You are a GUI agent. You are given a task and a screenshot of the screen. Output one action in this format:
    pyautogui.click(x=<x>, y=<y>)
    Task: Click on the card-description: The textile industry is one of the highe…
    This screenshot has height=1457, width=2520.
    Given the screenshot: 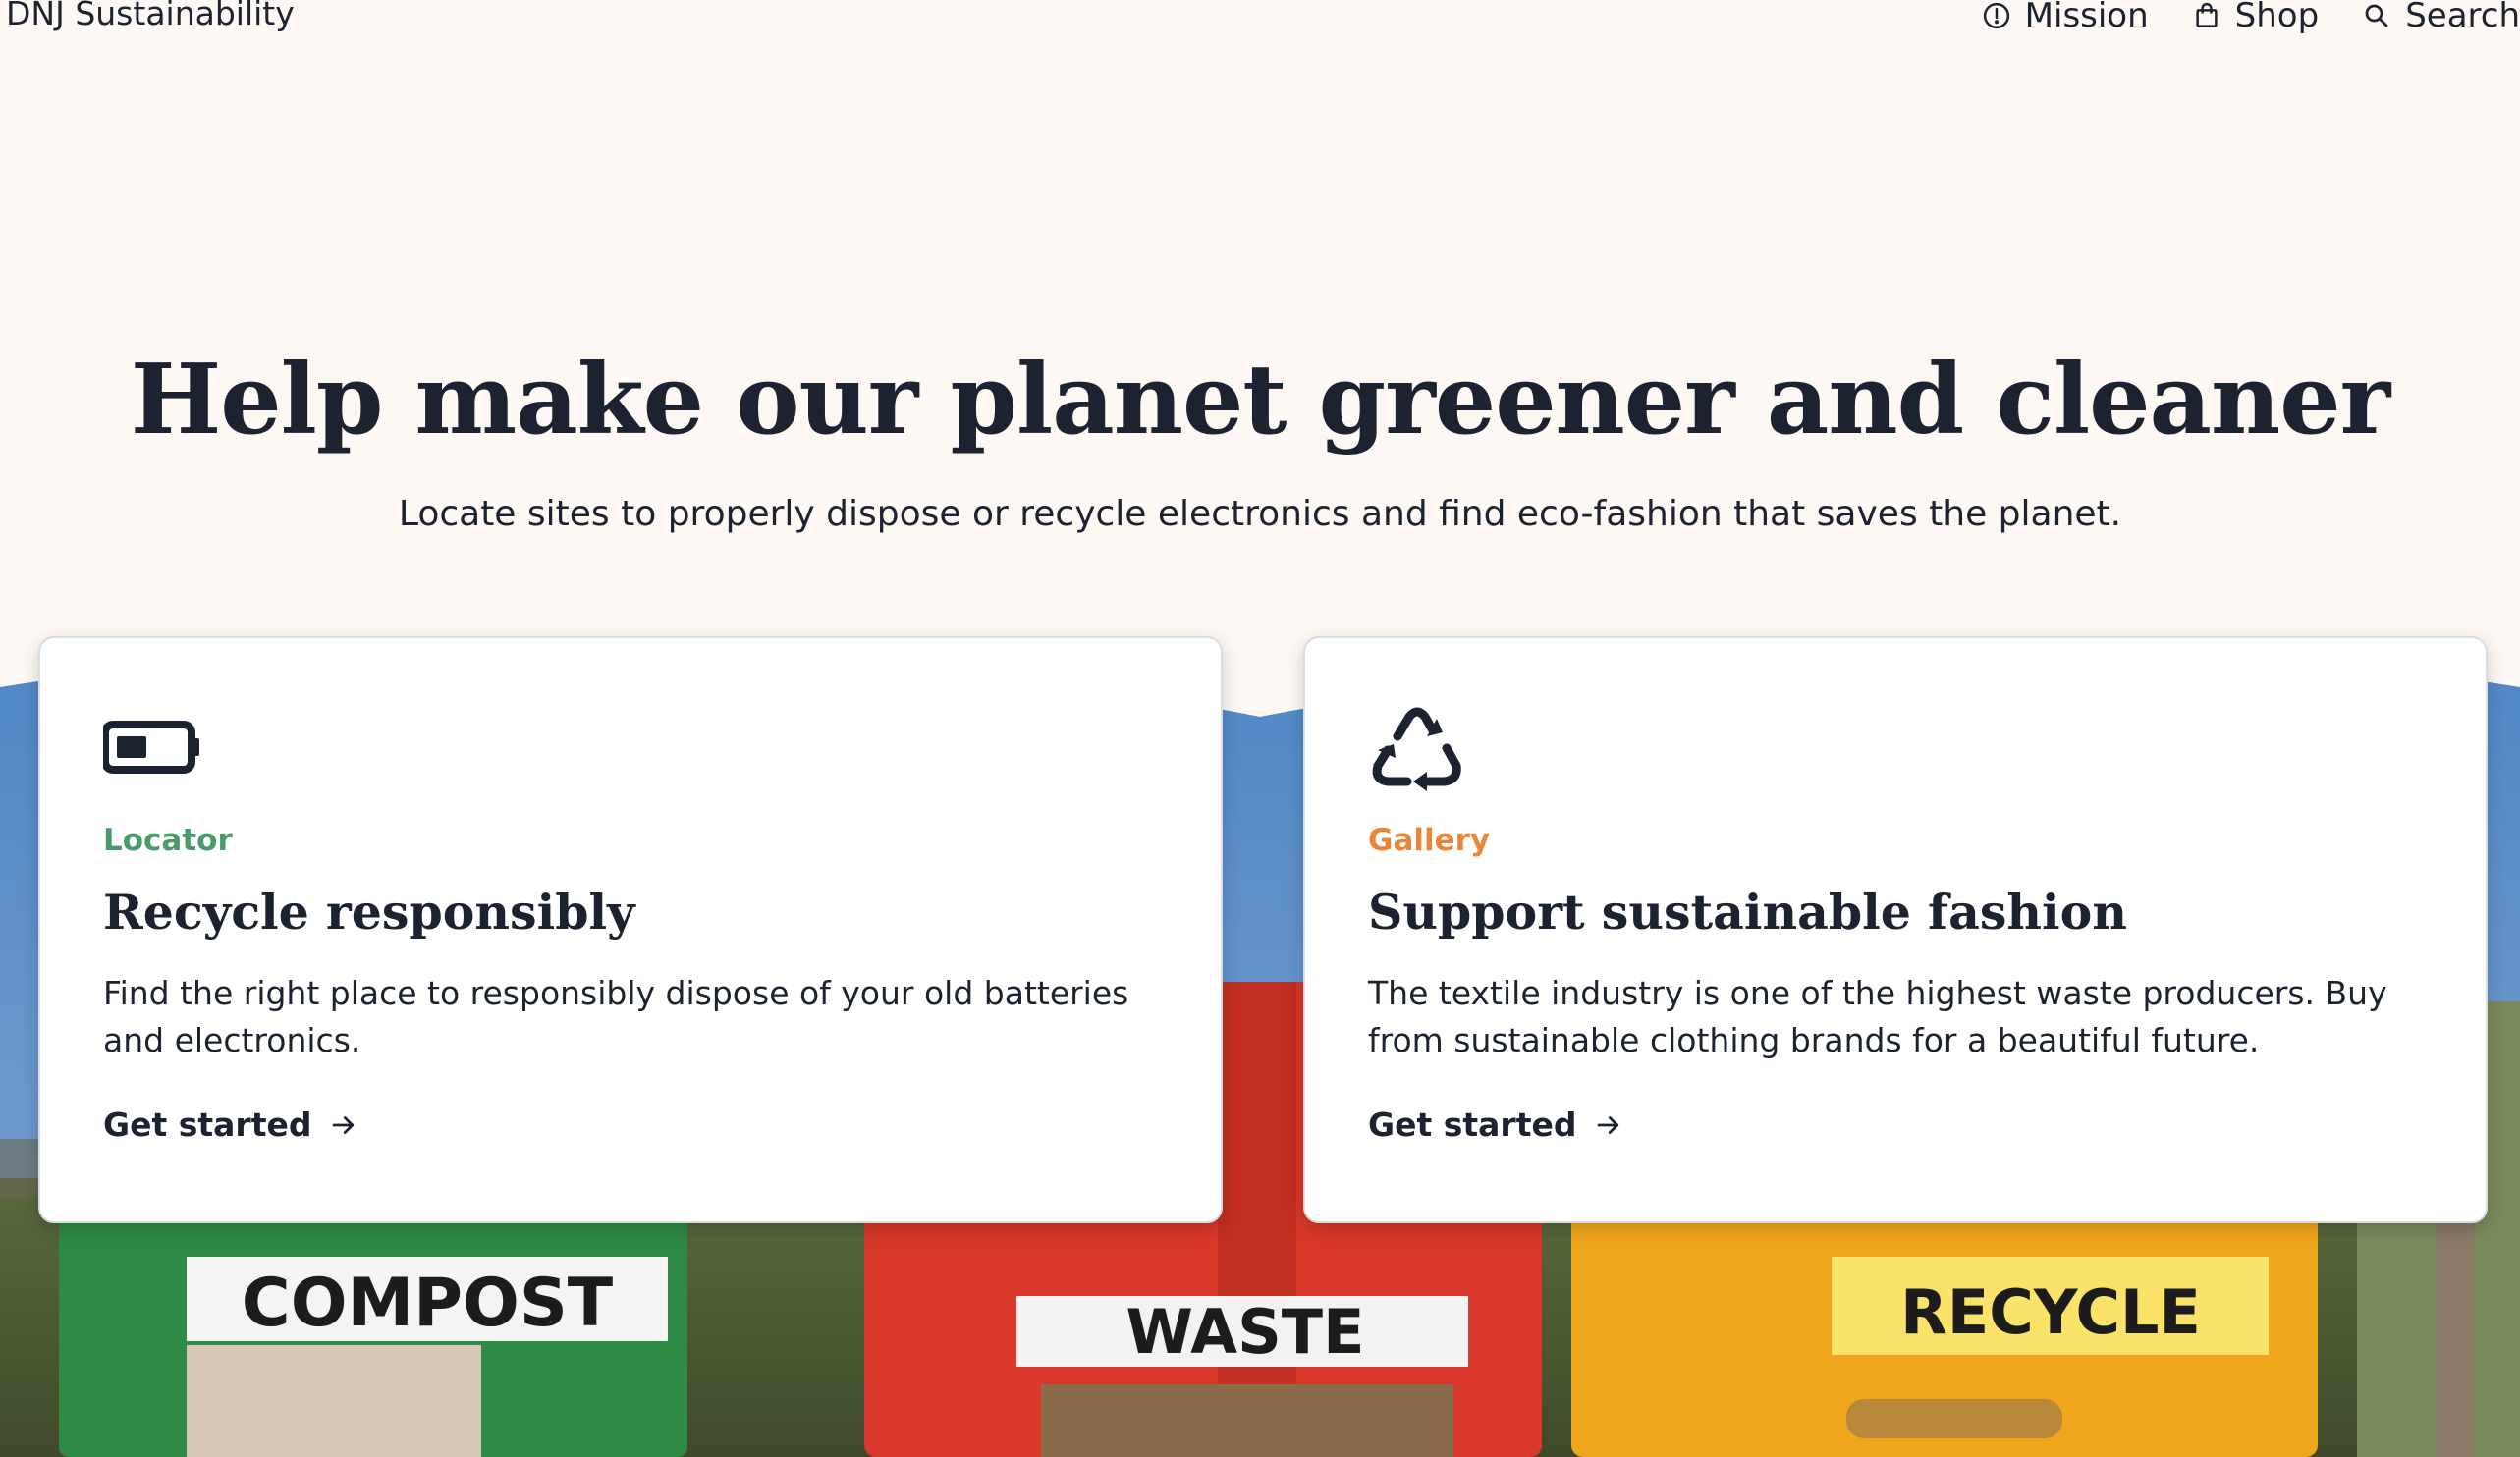 What is the action you would take?
    pyautogui.click(x=1877, y=1017)
    